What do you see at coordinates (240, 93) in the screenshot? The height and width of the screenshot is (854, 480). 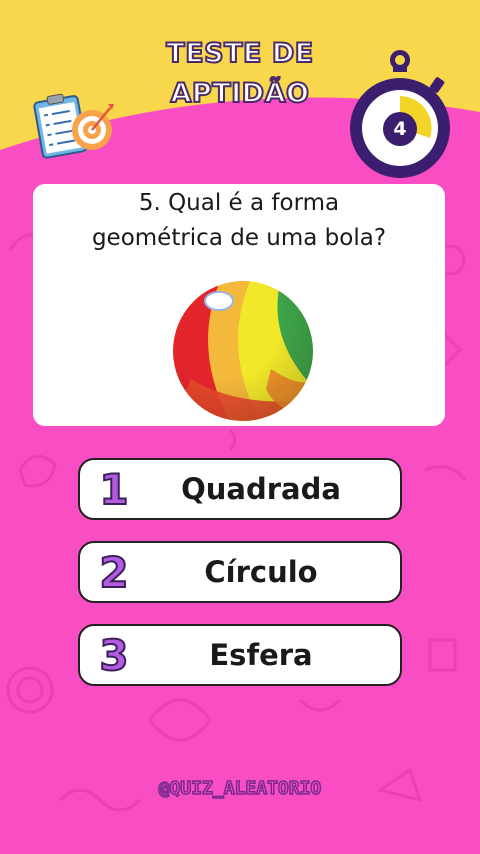 I see `page-title-line2: APTIDÃO` at bounding box center [240, 93].